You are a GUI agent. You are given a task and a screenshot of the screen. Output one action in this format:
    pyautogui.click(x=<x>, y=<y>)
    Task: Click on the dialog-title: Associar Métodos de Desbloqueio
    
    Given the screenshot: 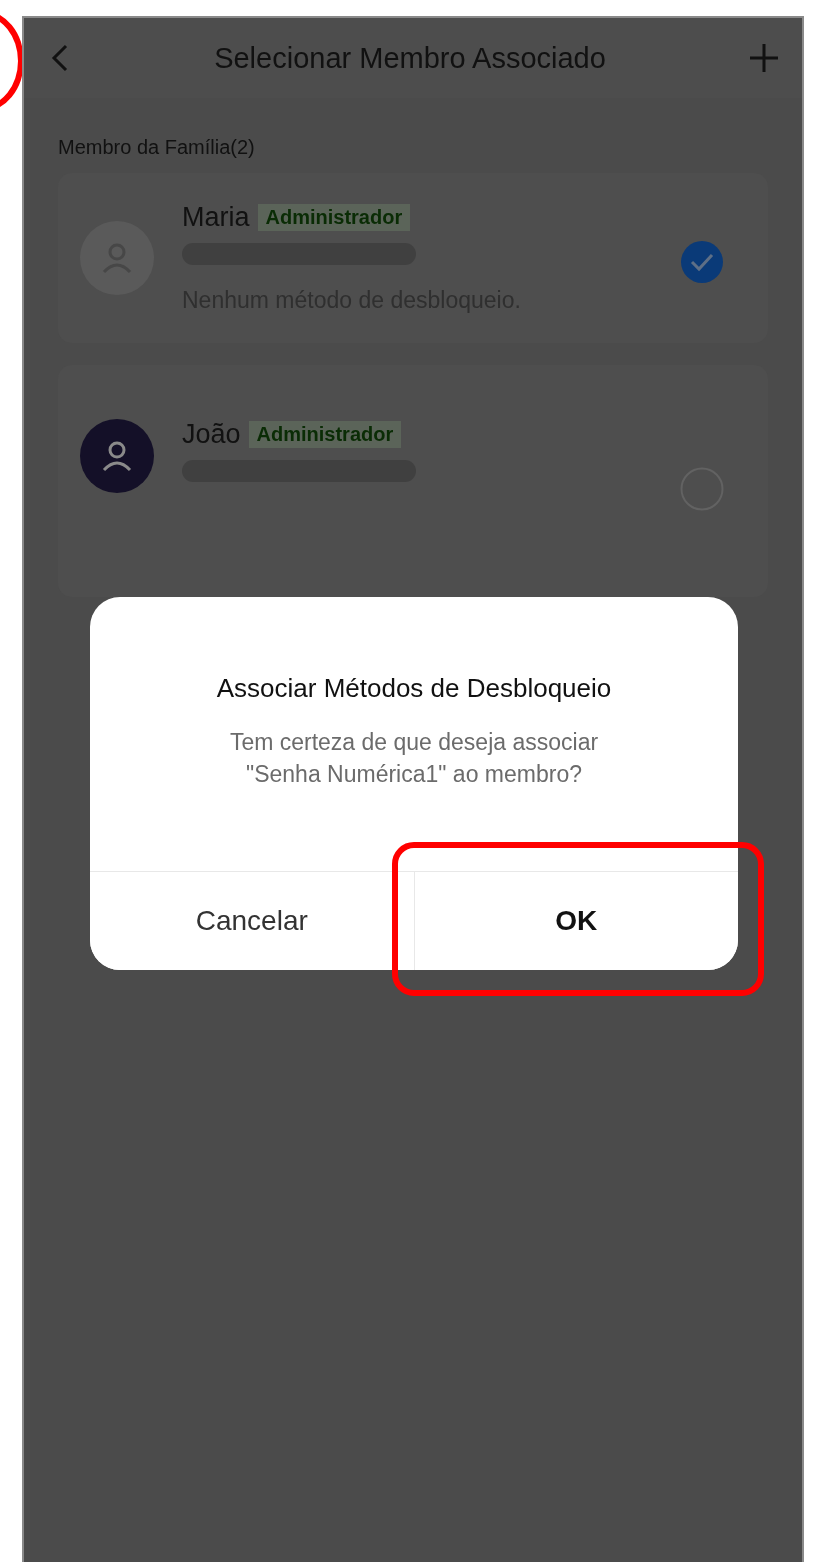 What is the action you would take?
    pyautogui.click(x=414, y=688)
    